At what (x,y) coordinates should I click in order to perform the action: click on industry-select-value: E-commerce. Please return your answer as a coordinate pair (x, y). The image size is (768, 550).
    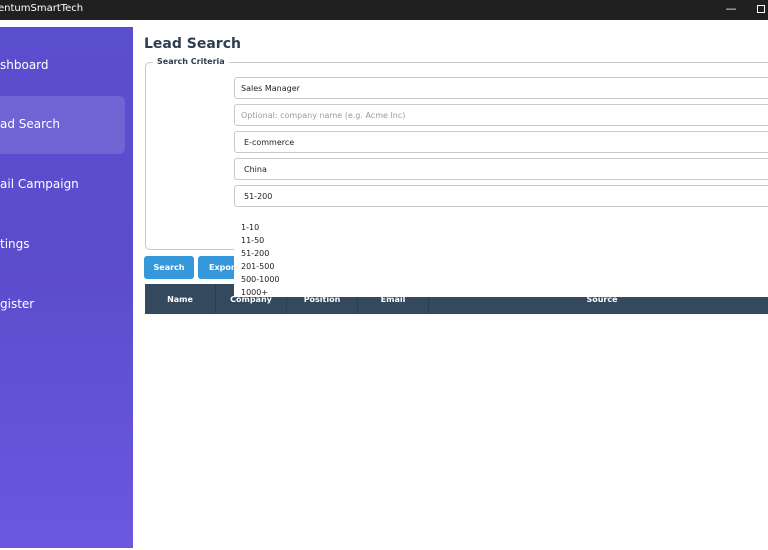
    Looking at the image, I should click on (269, 142).